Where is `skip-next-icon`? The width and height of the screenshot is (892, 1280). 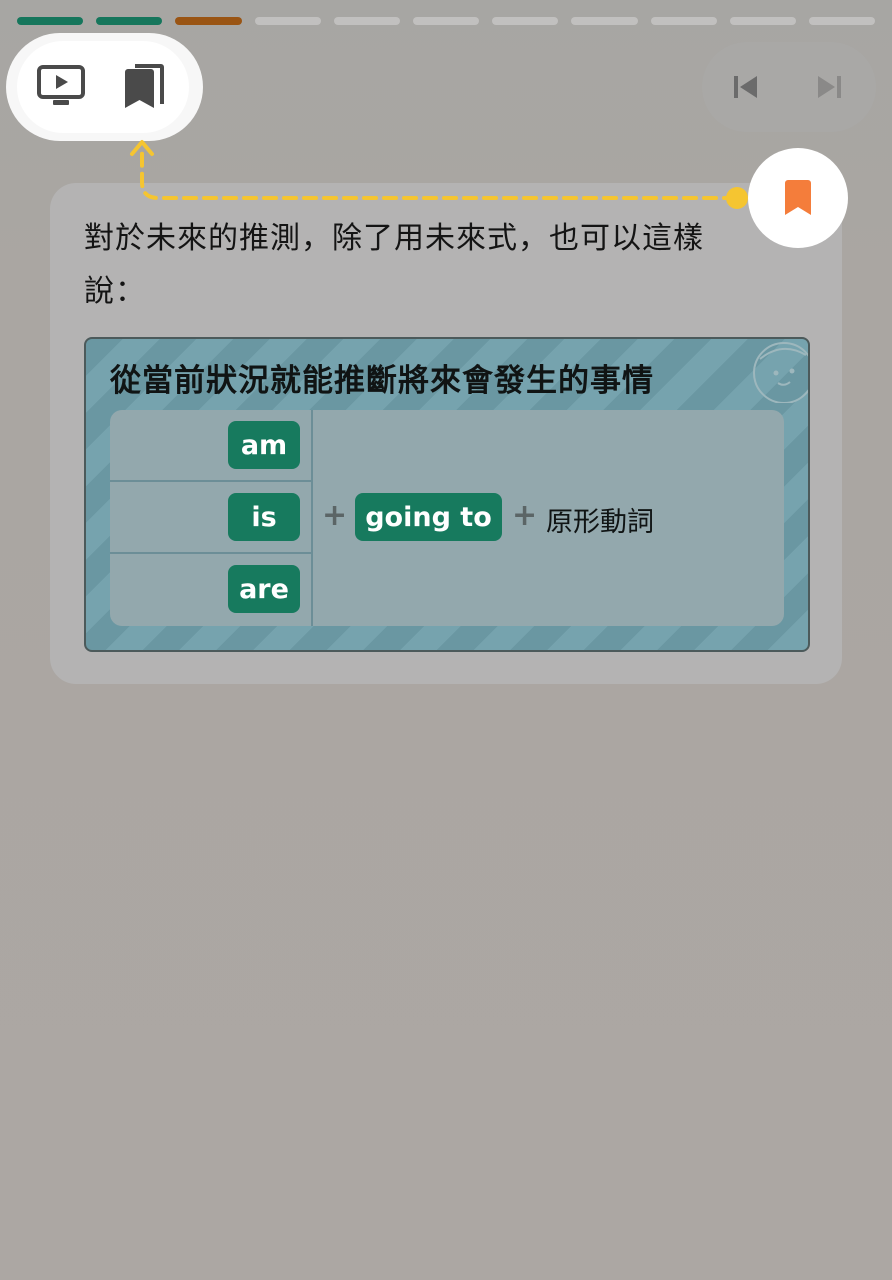
skip-next-icon is located at coordinates (829, 87).